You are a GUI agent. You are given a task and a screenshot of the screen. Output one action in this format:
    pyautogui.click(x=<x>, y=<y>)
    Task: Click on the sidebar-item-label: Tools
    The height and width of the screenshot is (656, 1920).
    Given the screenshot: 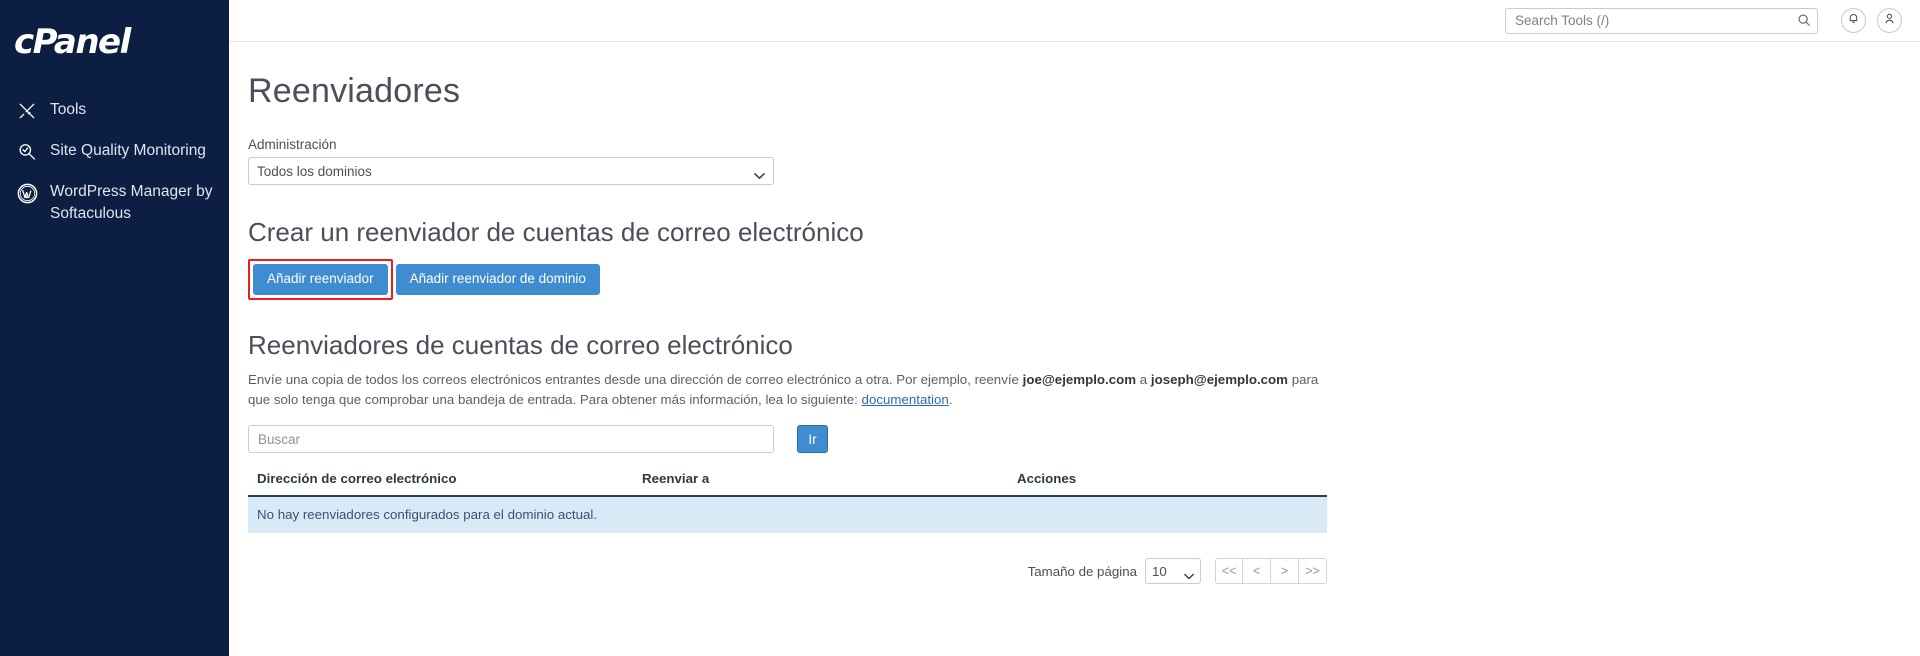 What is the action you would take?
    pyautogui.click(x=68, y=109)
    